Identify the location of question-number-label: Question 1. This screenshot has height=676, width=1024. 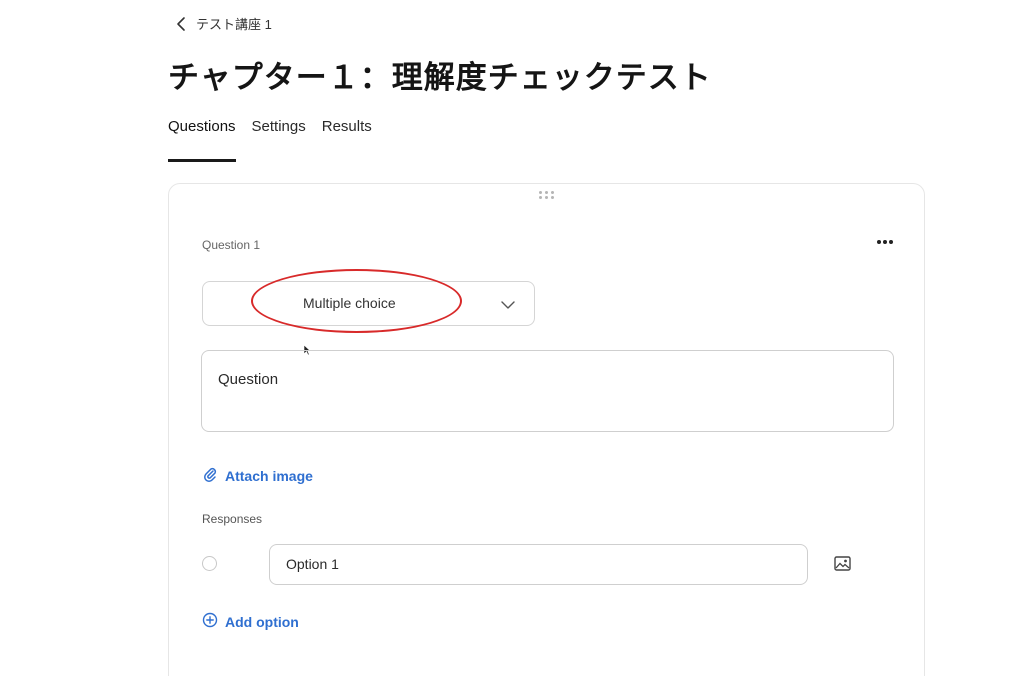
(231, 245).